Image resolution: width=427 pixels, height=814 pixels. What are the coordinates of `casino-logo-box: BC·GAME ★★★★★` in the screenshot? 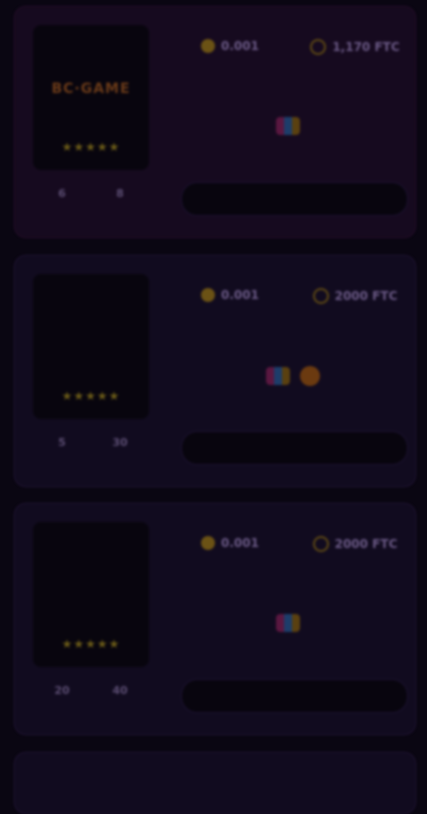 It's located at (91, 97).